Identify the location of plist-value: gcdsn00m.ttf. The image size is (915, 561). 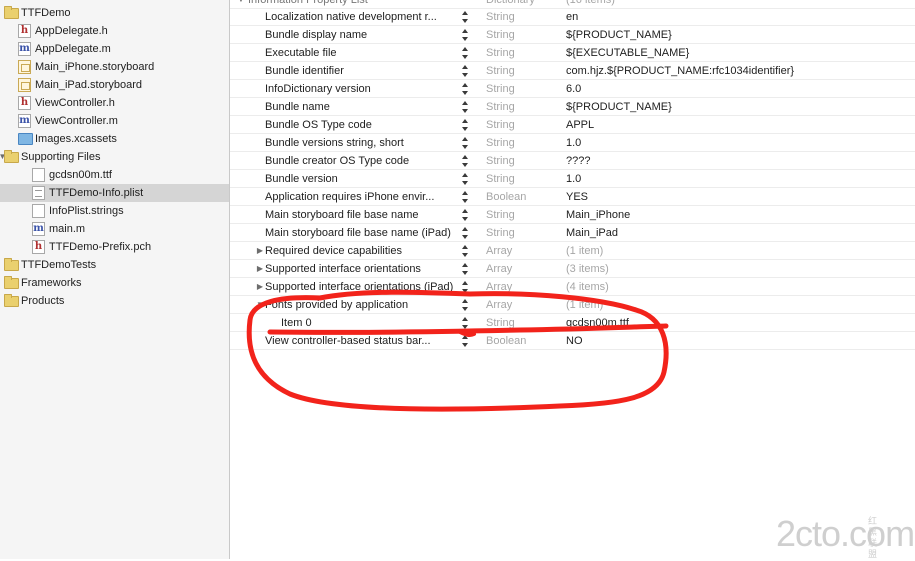
(597, 323).